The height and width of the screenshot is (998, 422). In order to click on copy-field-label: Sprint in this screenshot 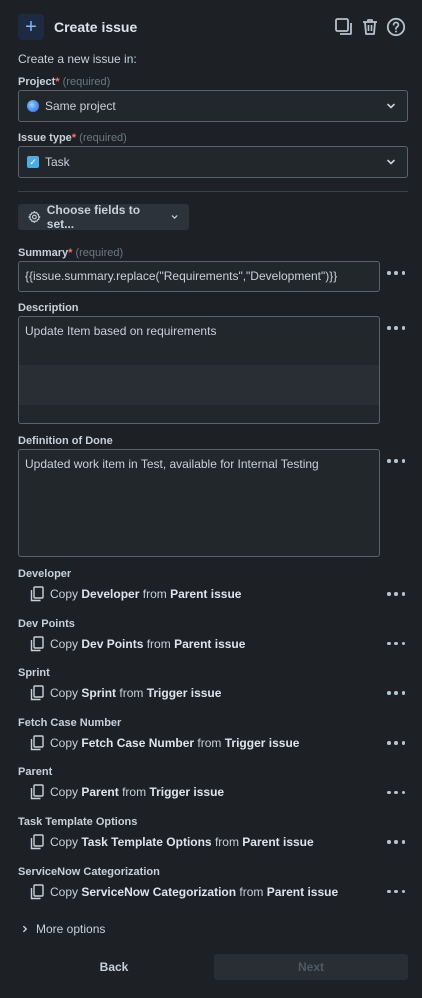, I will do `click(34, 673)`.